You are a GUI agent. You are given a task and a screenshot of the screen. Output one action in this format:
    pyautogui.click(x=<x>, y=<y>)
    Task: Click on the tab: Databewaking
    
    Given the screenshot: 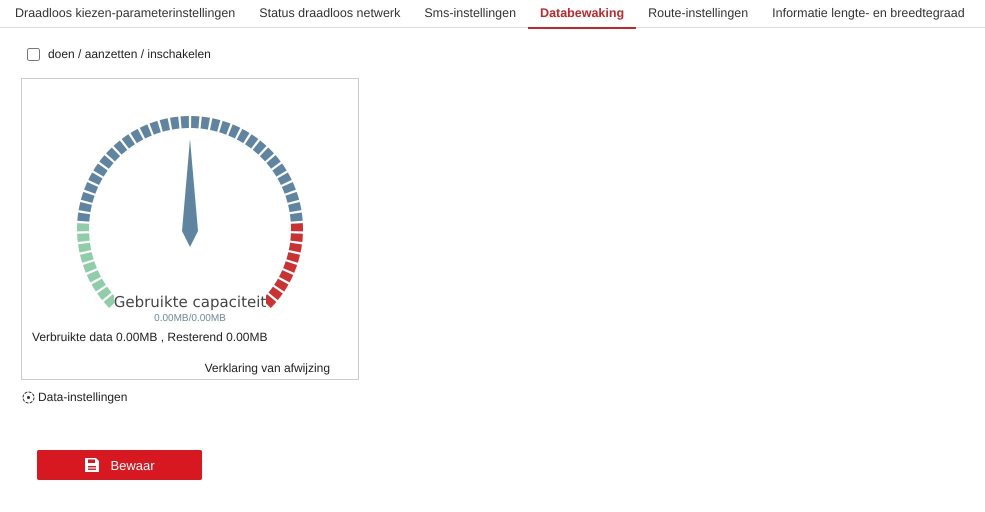 What is the action you would take?
    pyautogui.click(x=582, y=14)
    